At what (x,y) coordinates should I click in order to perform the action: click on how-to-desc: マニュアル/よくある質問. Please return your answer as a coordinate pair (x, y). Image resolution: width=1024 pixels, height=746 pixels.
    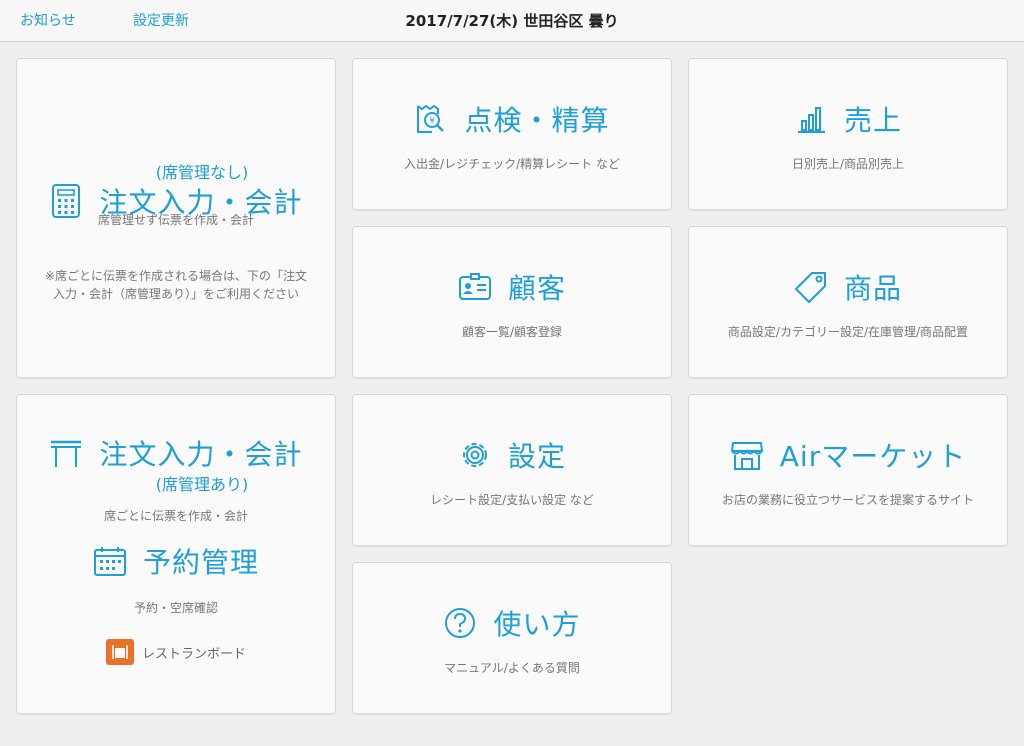
    Looking at the image, I should click on (512, 668).